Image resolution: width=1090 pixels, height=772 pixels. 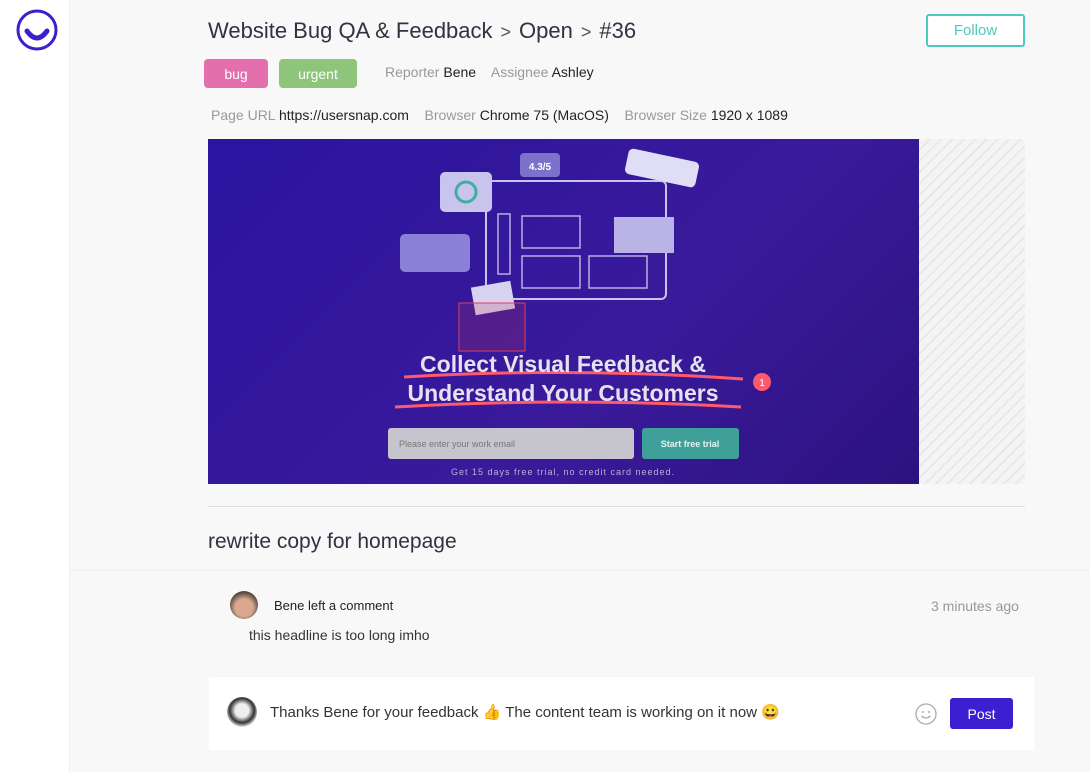 What do you see at coordinates (339, 635) in the screenshot?
I see `comment-text: this headline is too long imho` at bounding box center [339, 635].